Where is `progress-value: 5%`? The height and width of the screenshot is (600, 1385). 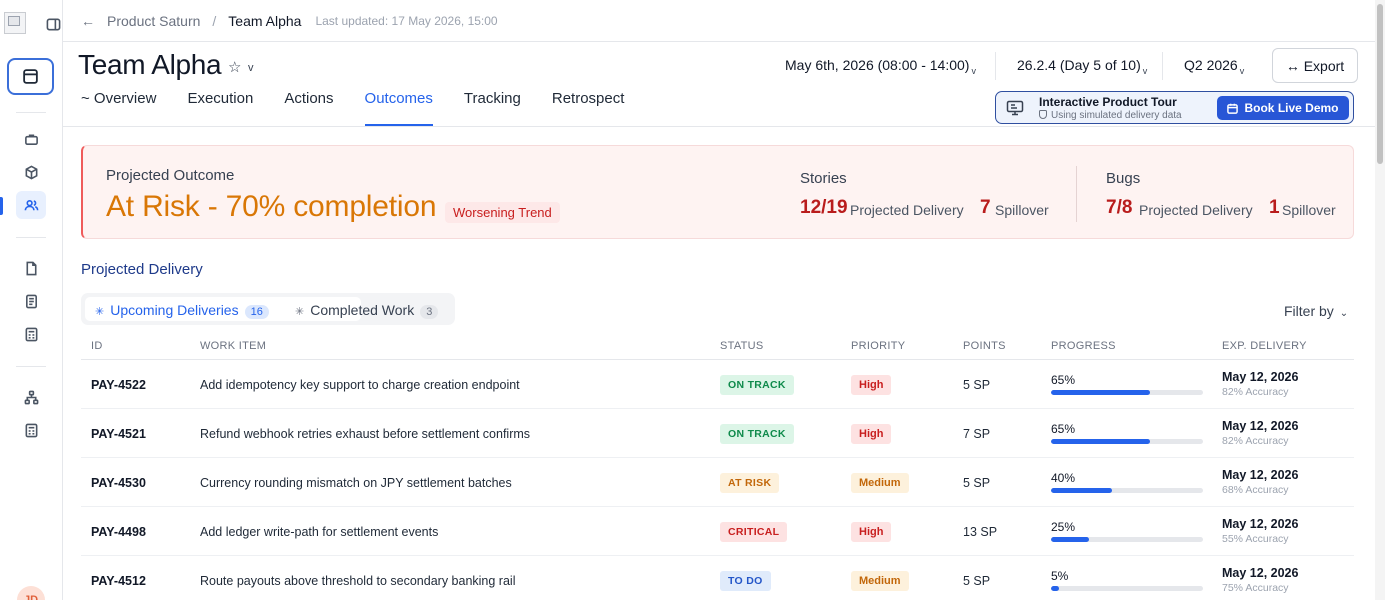
progress-value: 5% is located at coordinates (1060, 576).